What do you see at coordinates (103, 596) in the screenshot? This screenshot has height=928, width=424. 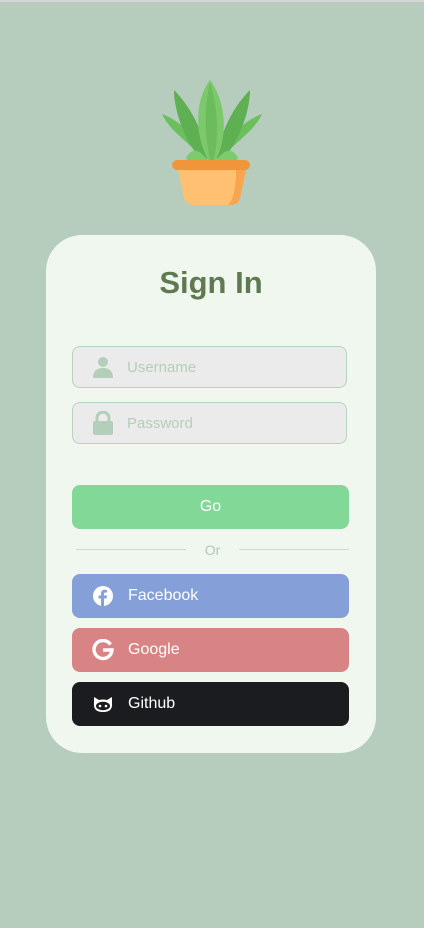 I see `facebook-icon` at bounding box center [103, 596].